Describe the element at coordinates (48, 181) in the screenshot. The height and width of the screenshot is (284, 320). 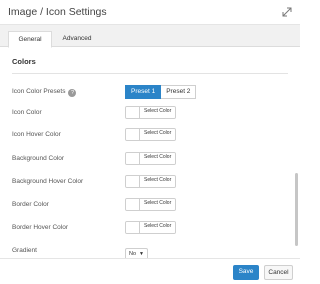
I see `background-hover-color-label: Background Hover Color` at that location.